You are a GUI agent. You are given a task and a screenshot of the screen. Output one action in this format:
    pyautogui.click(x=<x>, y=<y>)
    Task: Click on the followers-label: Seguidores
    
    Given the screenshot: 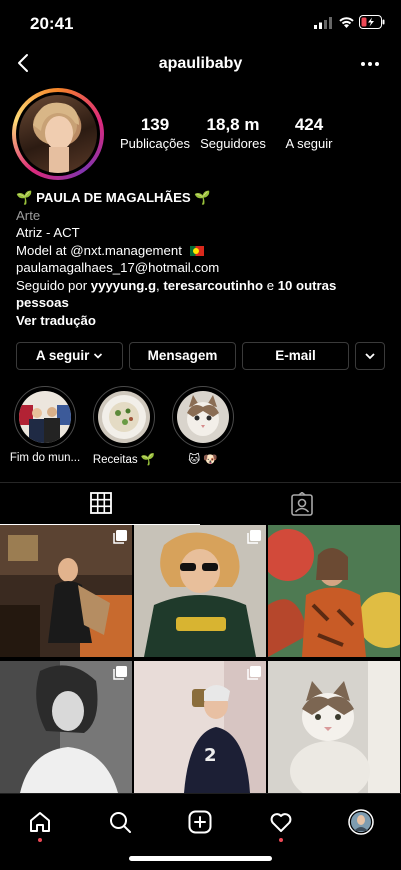 What is the action you would take?
    pyautogui.click(x=233, y=143)
    